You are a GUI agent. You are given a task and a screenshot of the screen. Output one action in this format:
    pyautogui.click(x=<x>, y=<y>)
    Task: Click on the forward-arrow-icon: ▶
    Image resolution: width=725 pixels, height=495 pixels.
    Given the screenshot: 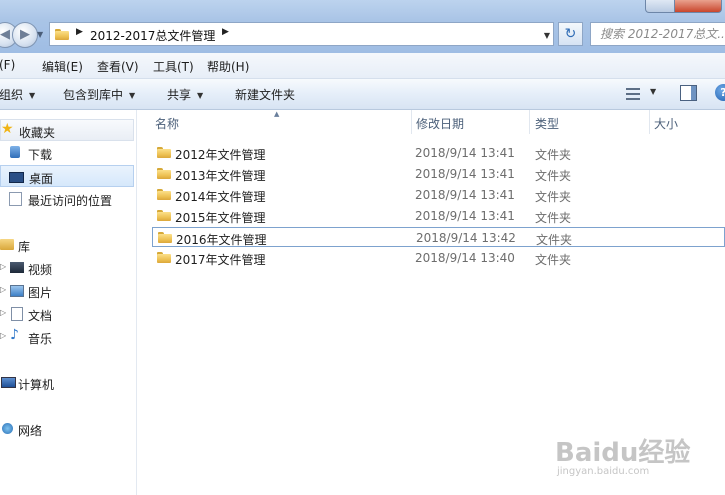 What is the action you would take?
    pyautogui.click(x=25, y=34)
    